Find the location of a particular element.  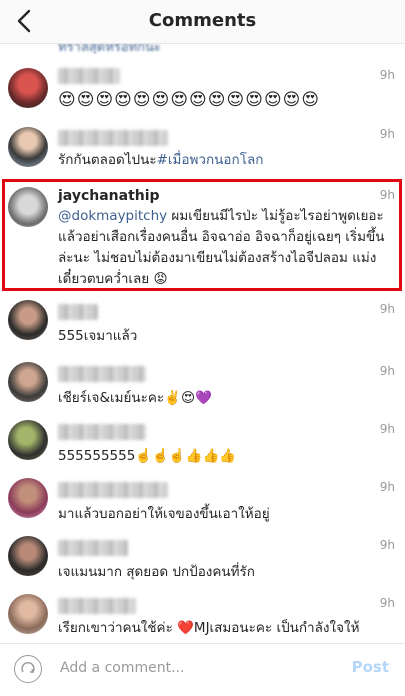

hashtag-link: #เมื่อพวกนอกโลก is located at coordinates (210, 160).